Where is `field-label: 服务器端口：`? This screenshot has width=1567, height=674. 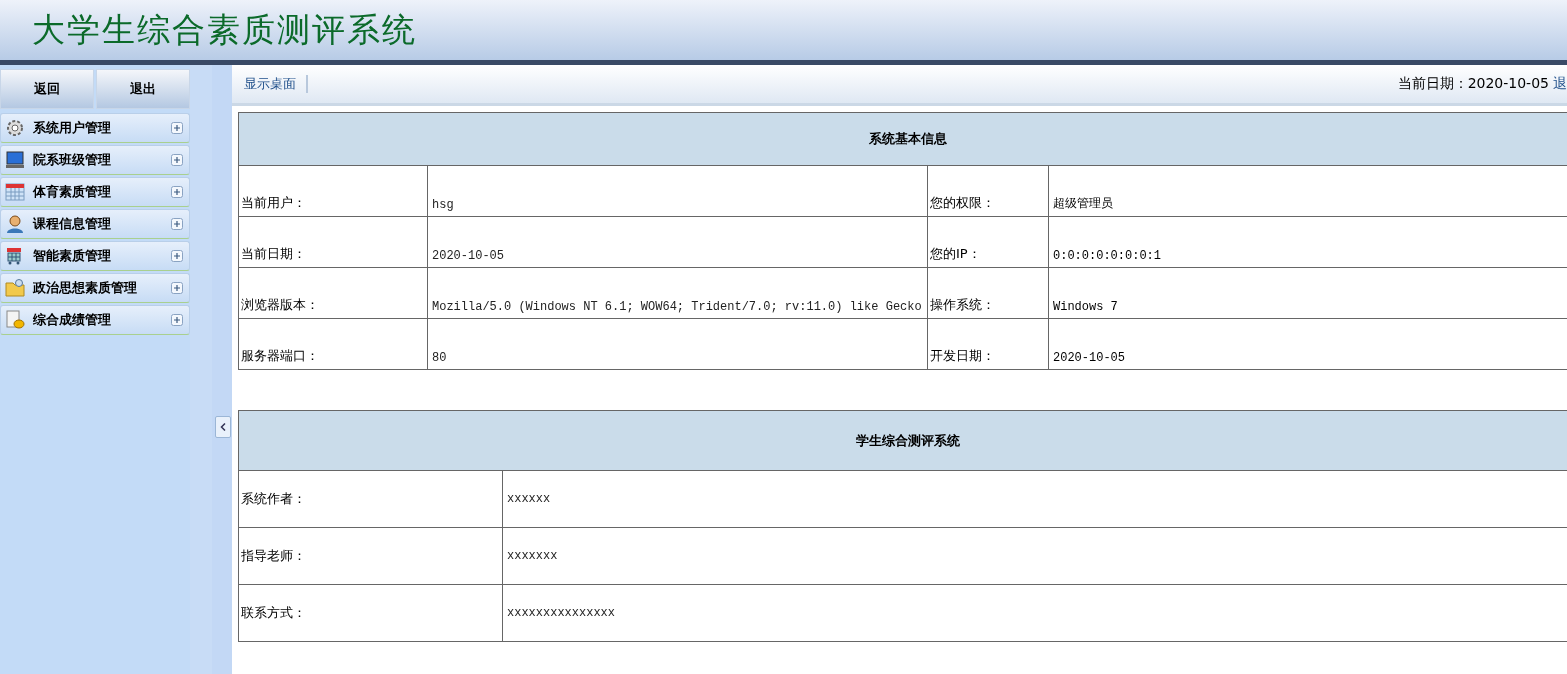
field-label: 服务器端口： is located at coordinates (333, 344).